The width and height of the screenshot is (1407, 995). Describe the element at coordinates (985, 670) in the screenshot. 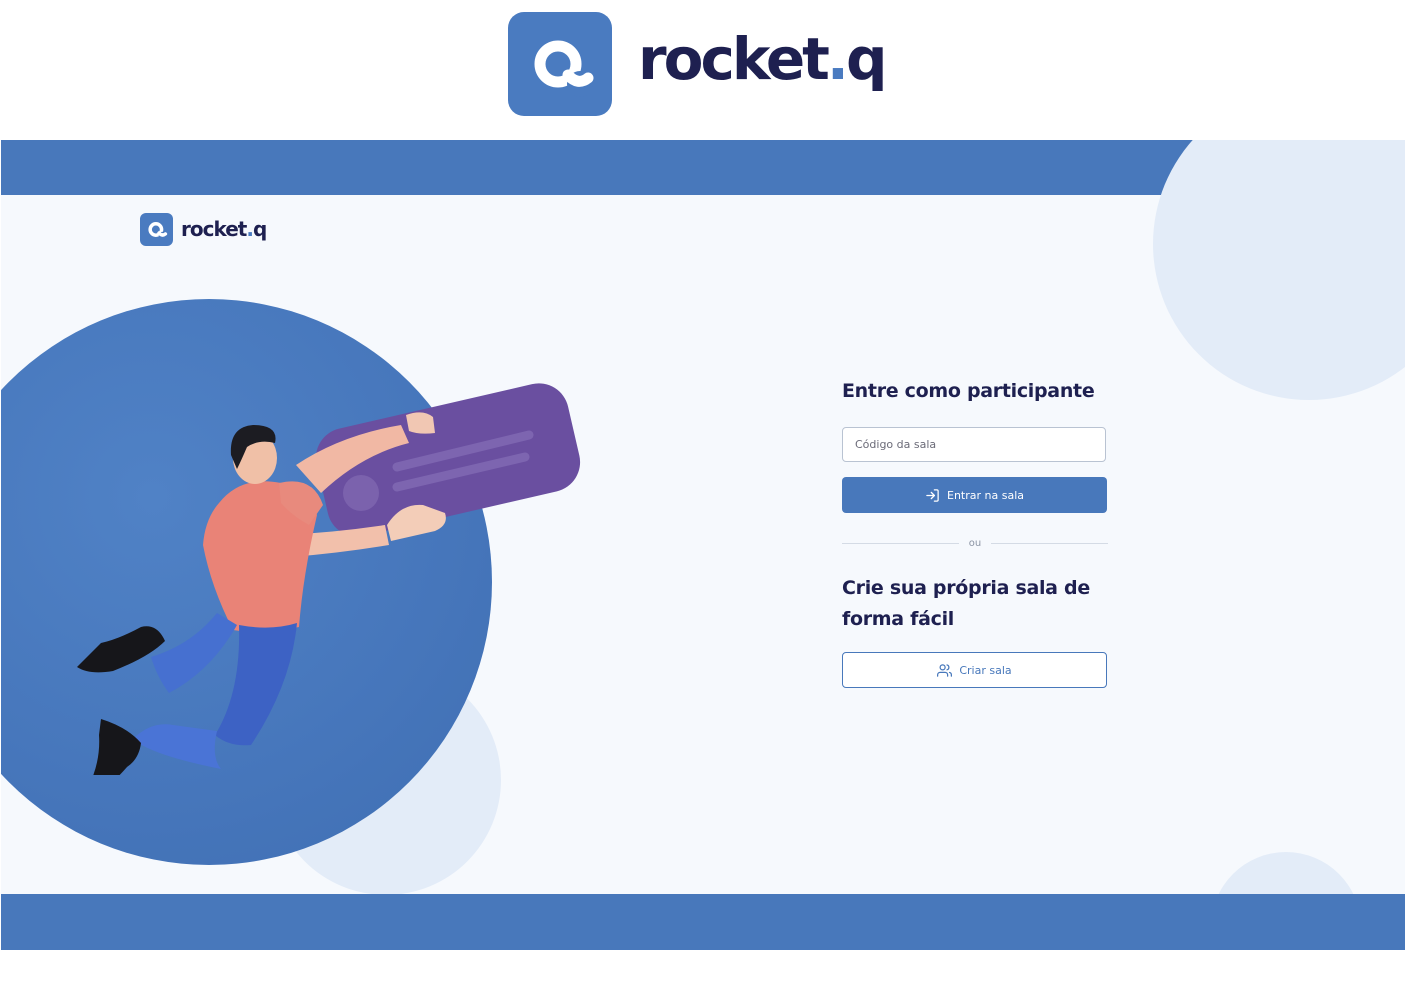

I see `create-room-label: Criar sala` at that location.